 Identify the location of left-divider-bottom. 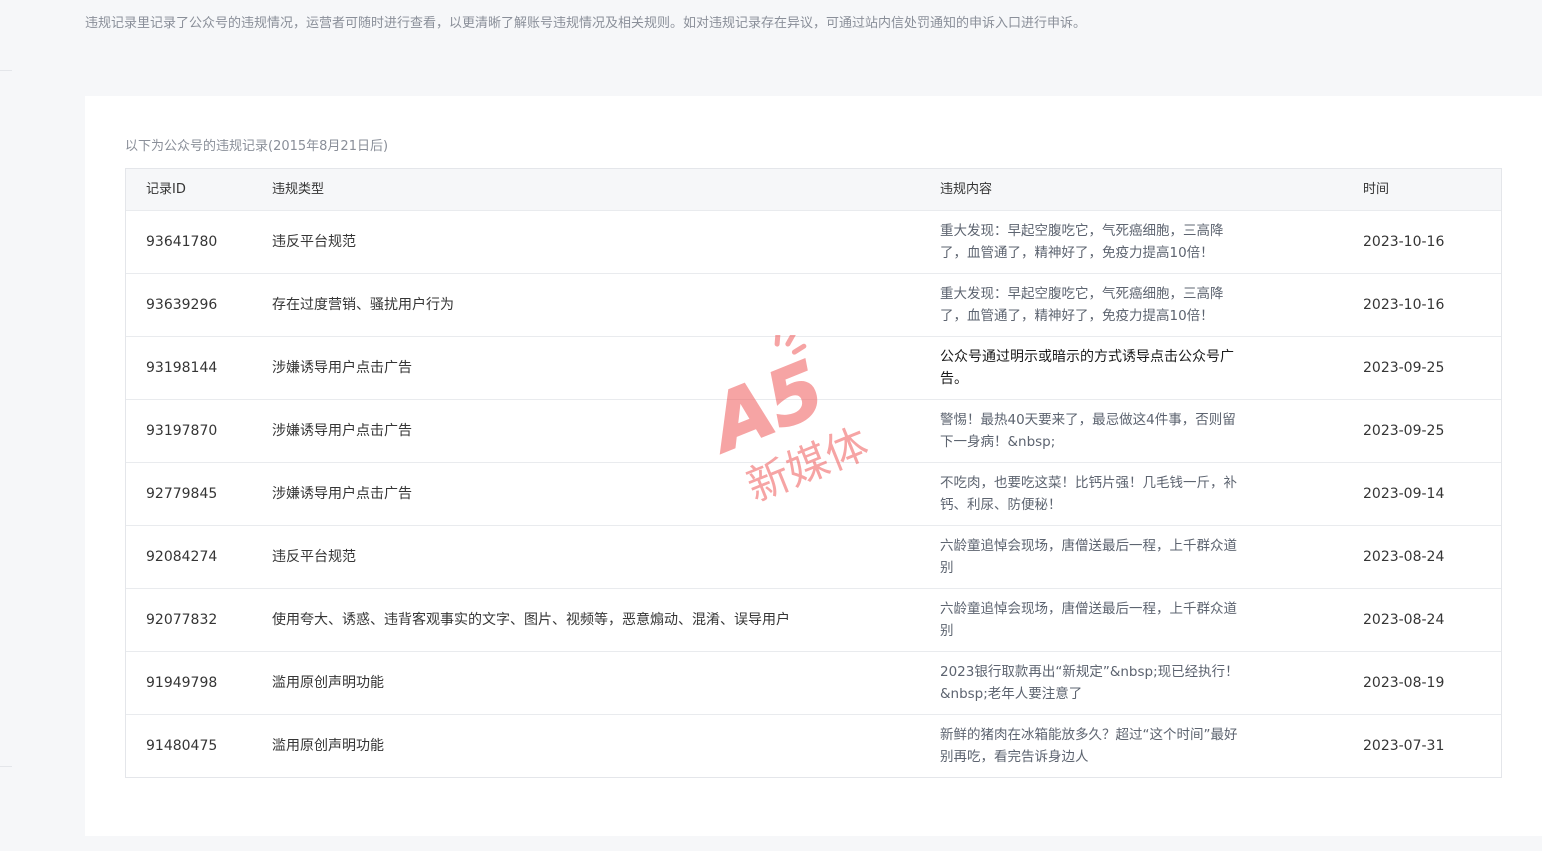
(6, 766).